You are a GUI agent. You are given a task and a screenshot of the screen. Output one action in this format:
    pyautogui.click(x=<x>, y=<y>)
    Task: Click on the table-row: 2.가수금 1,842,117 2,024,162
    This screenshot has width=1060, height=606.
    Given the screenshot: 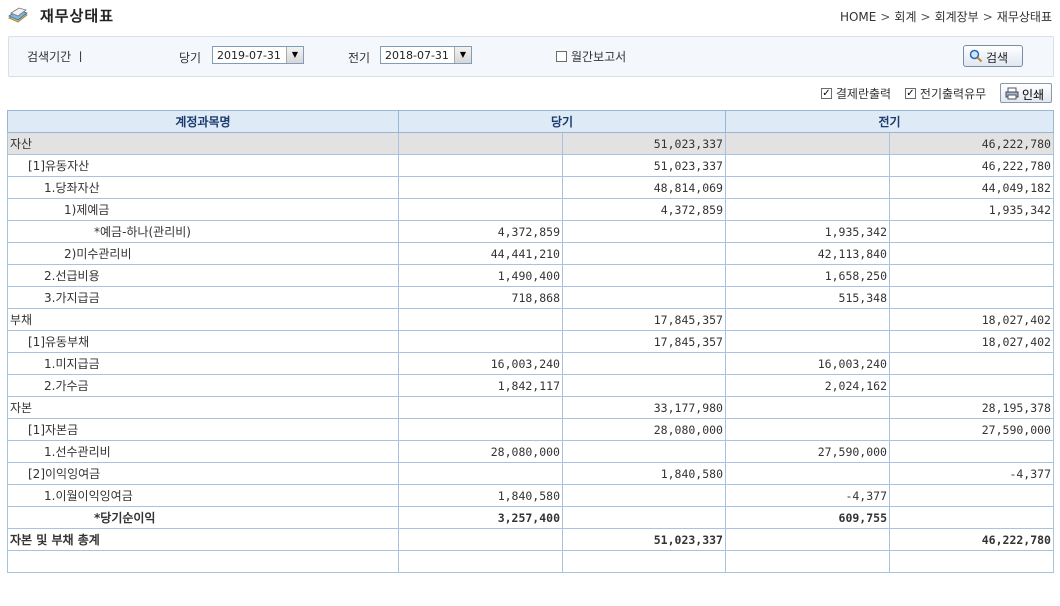 What is the action you would take?
    pyautogui.click(x=530, y=385)
    